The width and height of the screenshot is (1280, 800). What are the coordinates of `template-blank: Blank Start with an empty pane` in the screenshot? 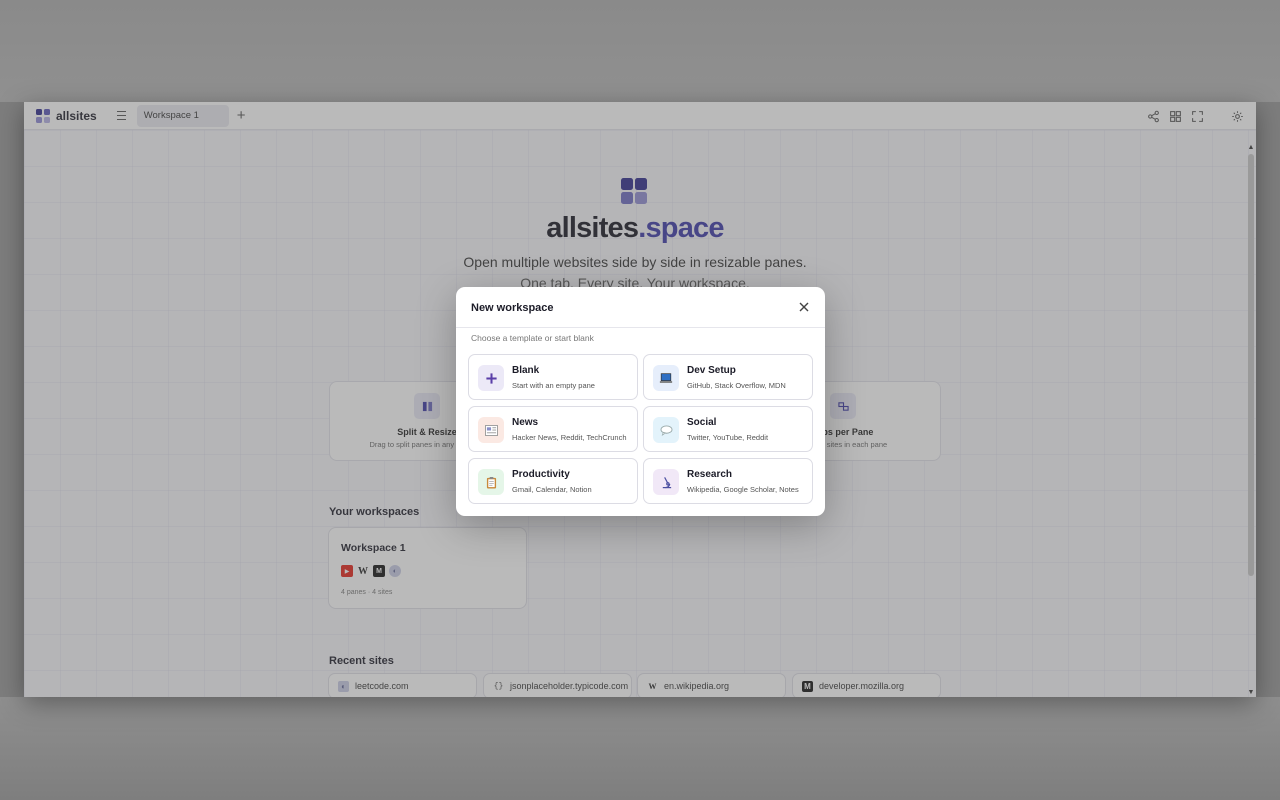 It's located at (553, 377).